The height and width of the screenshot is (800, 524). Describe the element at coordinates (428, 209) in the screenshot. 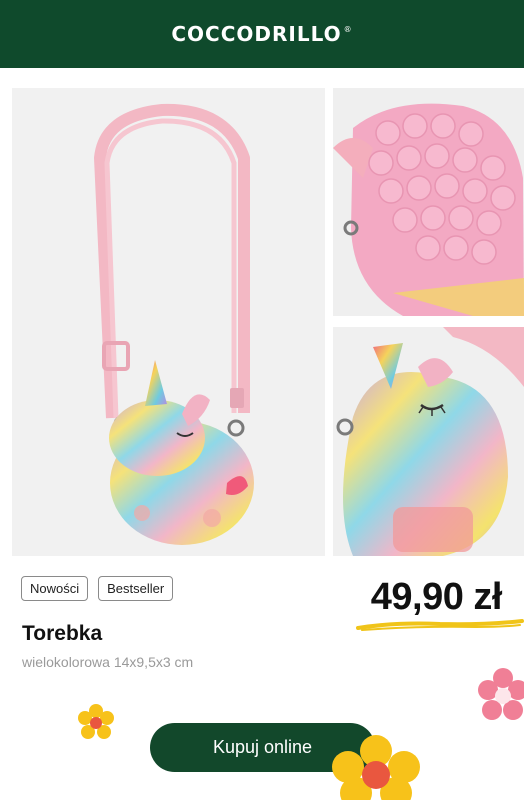

I see `popit-bubbles-illustration` at that location.